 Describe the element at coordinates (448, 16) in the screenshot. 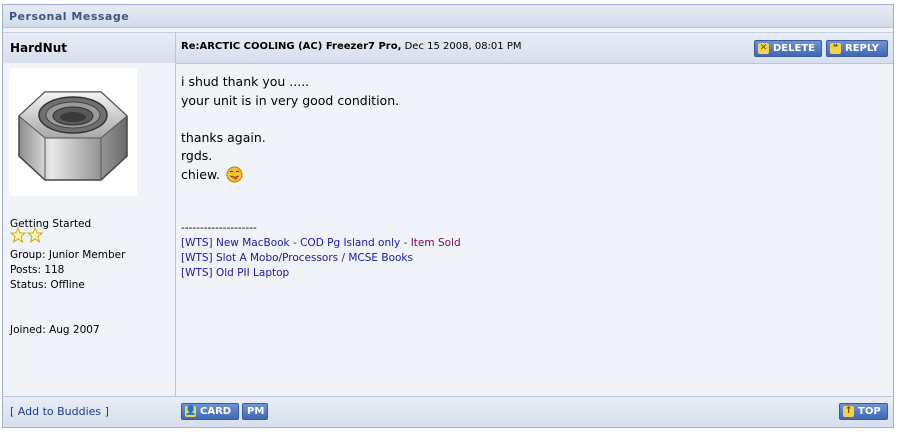

I see `panel-titlebar: Personal Message` at that location.